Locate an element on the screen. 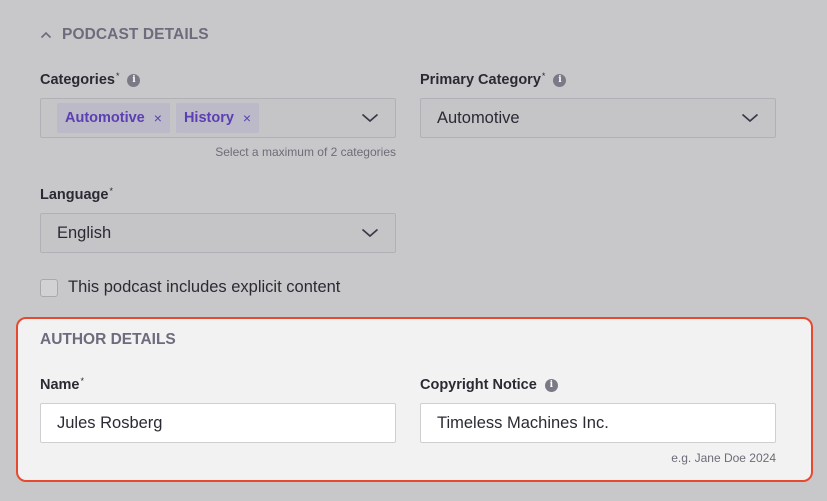  language-label-text: Language is located at coordinates (74, 195).